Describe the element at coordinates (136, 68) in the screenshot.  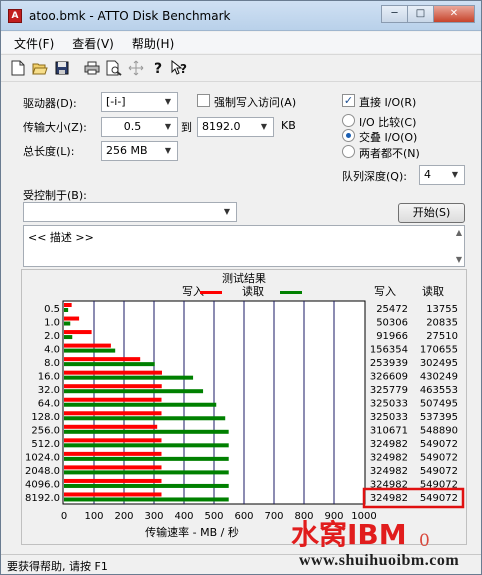
I see `move-icon` at that location.